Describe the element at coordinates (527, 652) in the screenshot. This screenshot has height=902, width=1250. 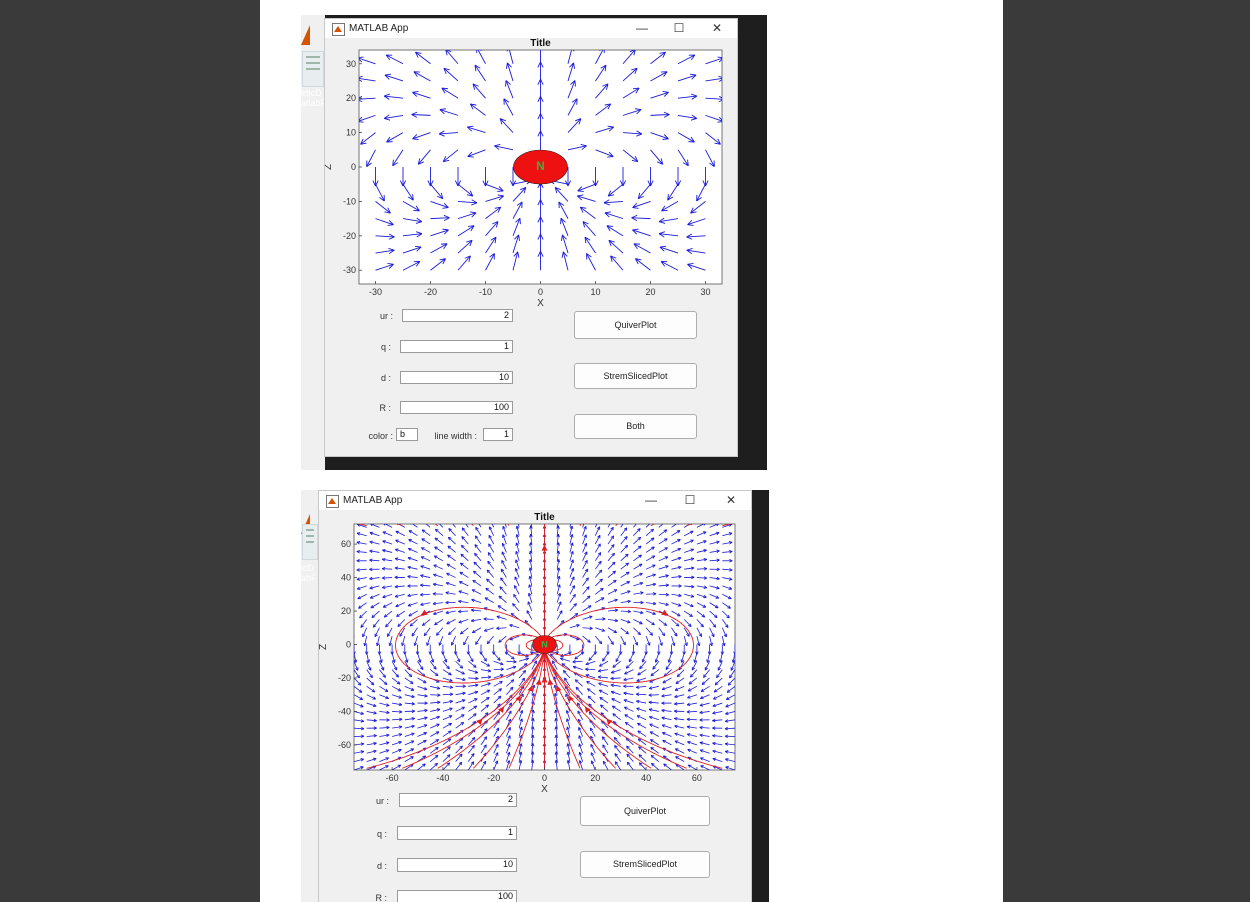
I see `streamline-plot-svg: N Title -60 -40 -20 0 20 40 60 60 40 20 0 -20 -40 -60 X Z` at that location.